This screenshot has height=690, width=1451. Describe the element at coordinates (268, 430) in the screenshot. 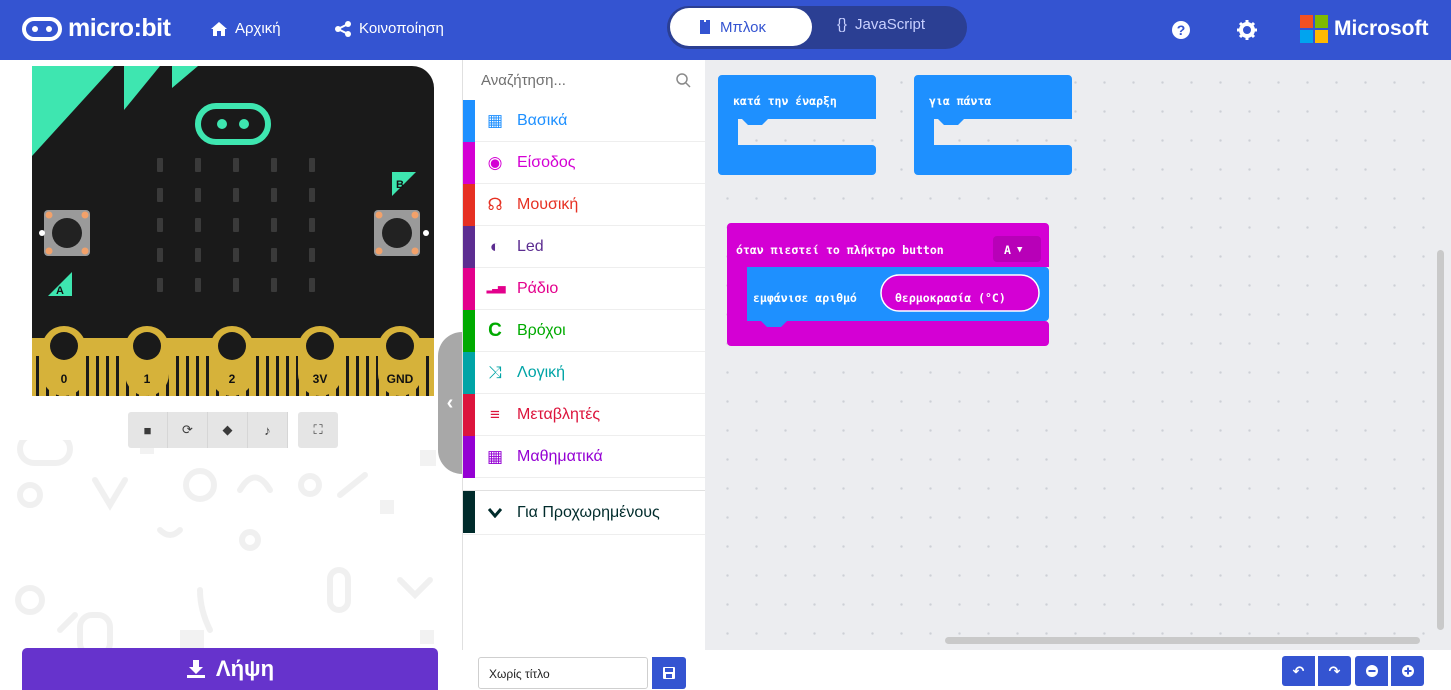

I see `mute-button: ♪` at that location.